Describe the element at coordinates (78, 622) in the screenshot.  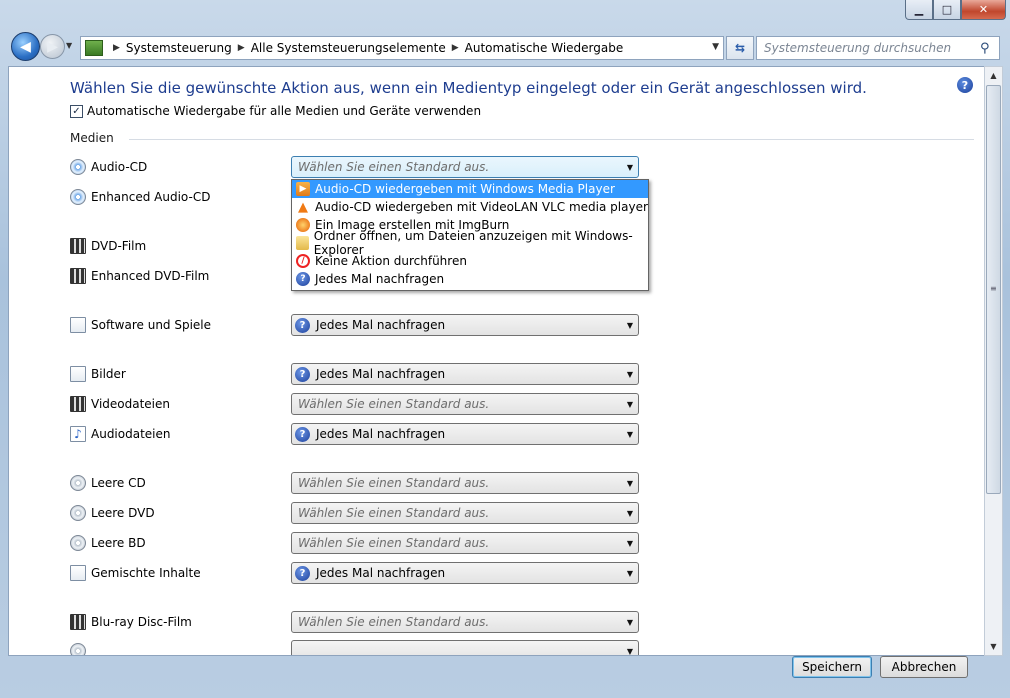
I see `bluray-icon` at that location.